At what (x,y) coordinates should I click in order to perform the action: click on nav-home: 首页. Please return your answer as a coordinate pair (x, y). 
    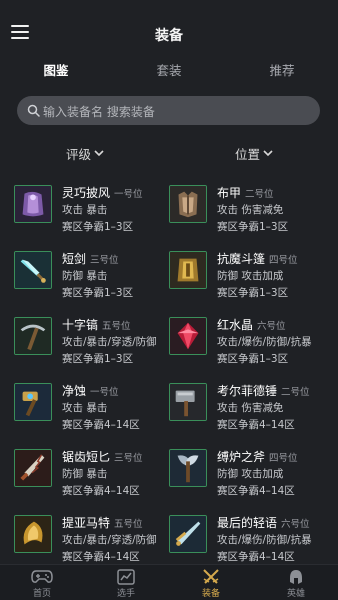
    Looking at the image, I should click on (42, 583).